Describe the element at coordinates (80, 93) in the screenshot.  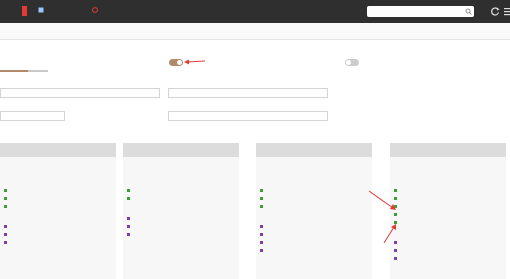
I see `field-1-input` at that location.